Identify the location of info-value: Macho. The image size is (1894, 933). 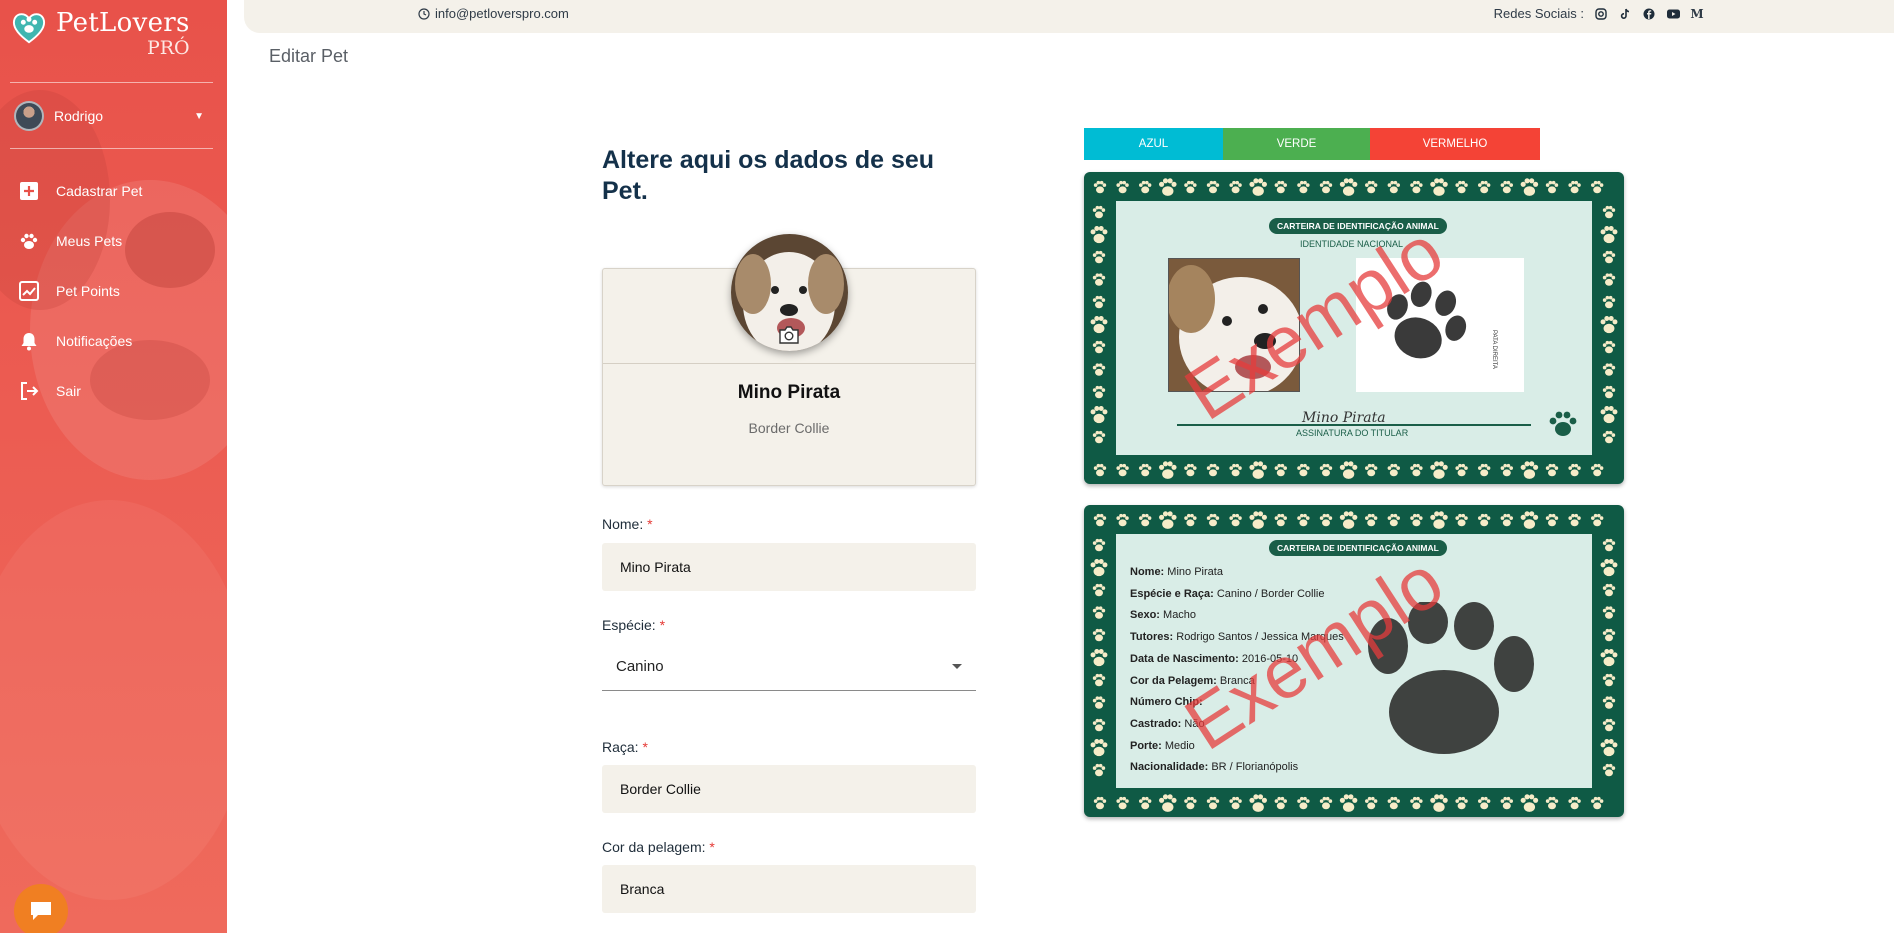
(1180, 615).